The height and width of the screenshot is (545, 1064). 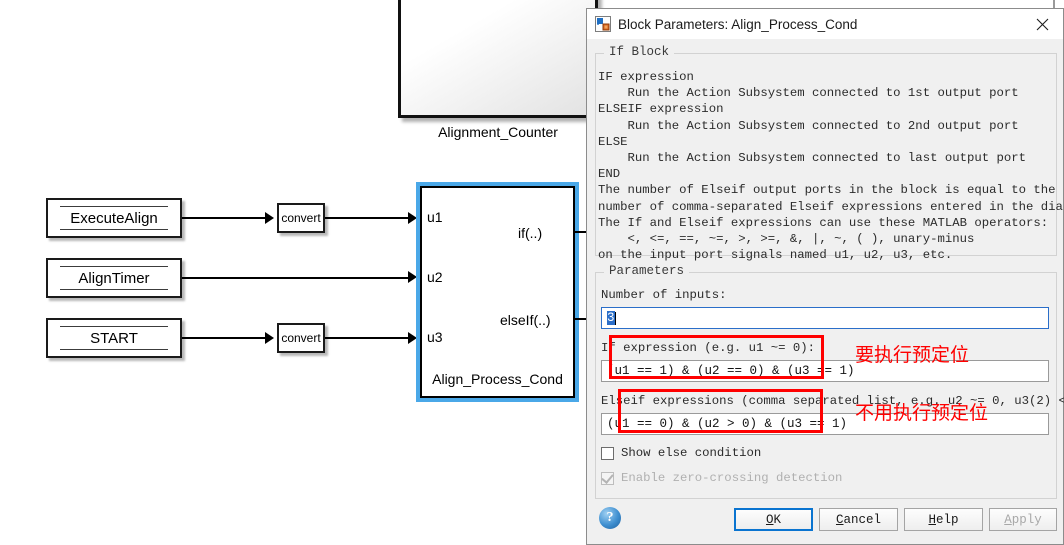 I want to click on cancel-button-label: ancel, so click(x=862, y=519).